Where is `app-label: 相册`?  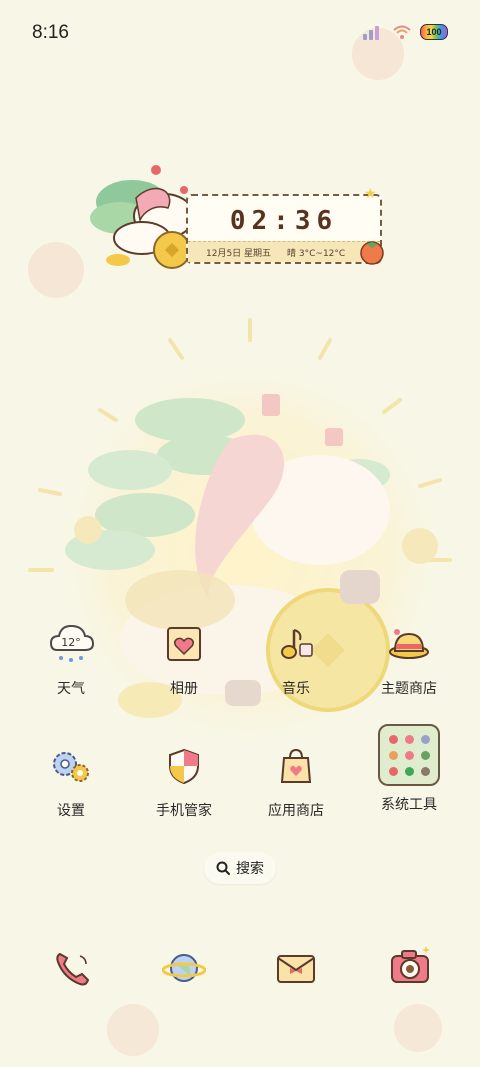
app-label: 相册 is located at coordinates (184, 689).